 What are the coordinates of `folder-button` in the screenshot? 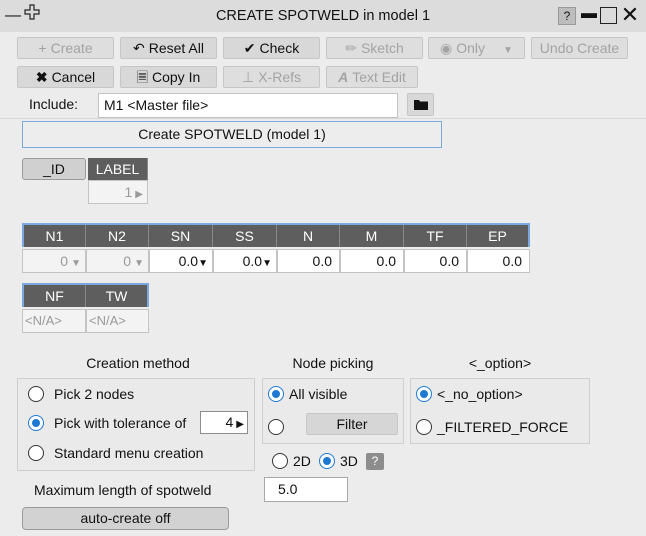 It's located at (420, 104).